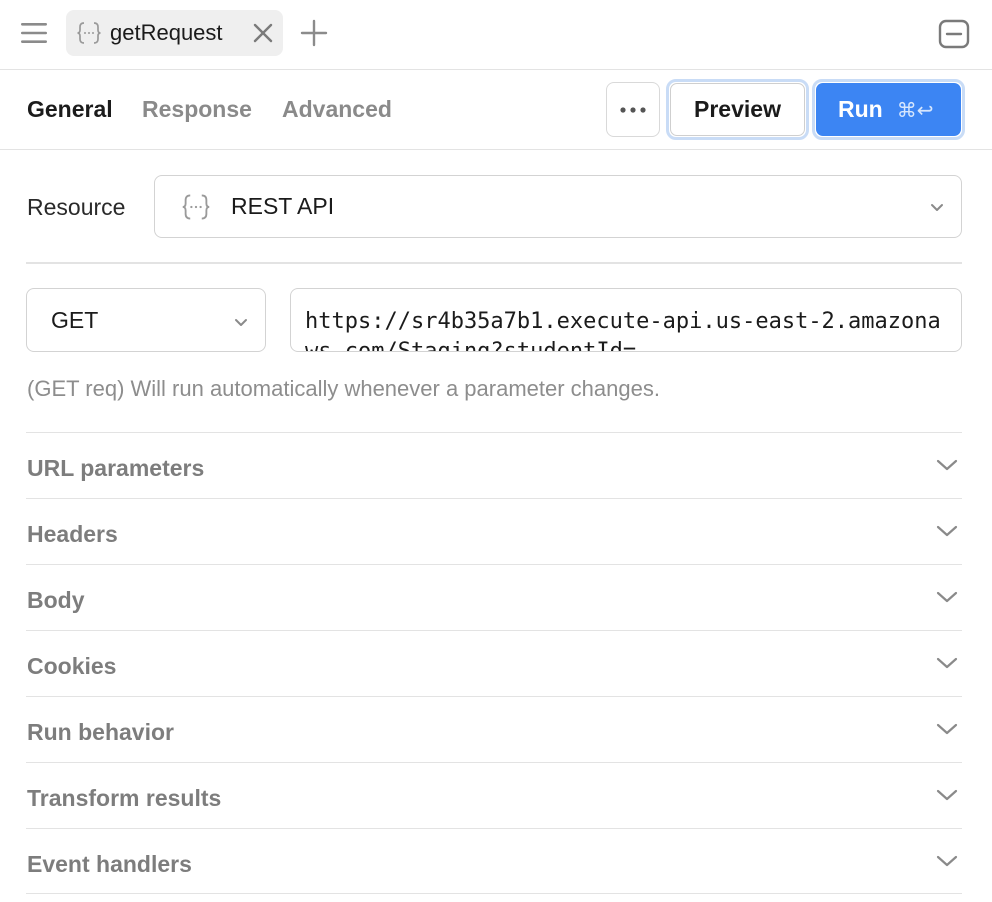 This screenshot has height=902, width=992. Describe the element at coordinates (72, 666) in the screenshot. I see `section-label: Cookies` at that location.